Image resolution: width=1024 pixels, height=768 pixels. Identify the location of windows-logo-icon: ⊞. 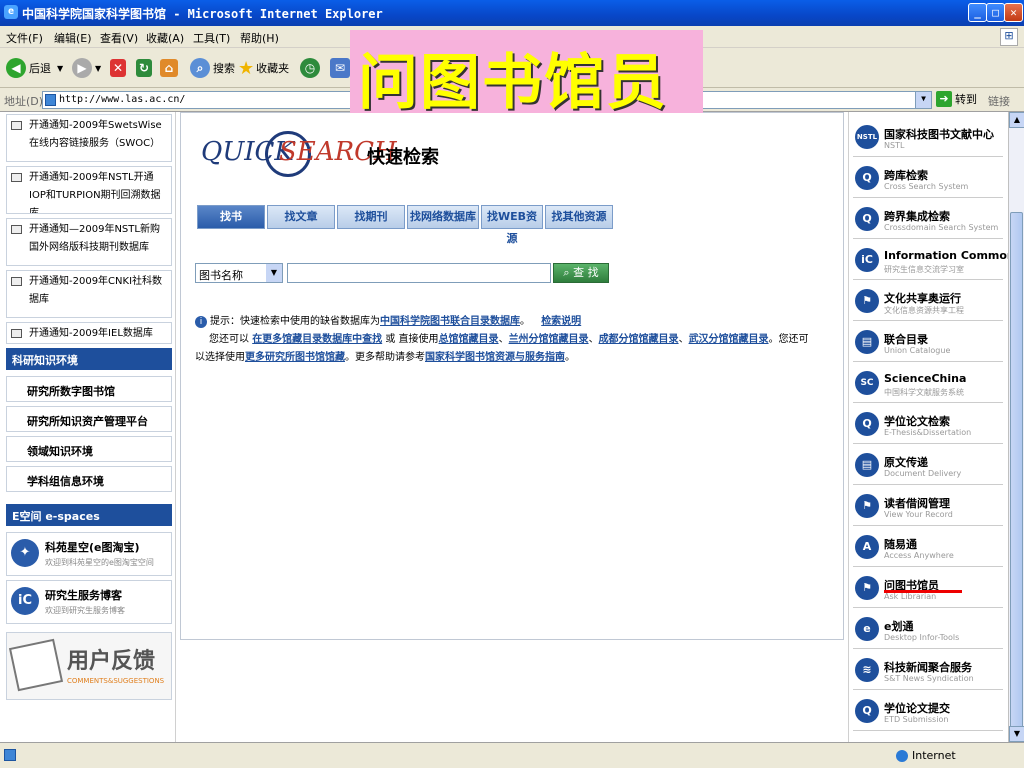
(1009, 37).